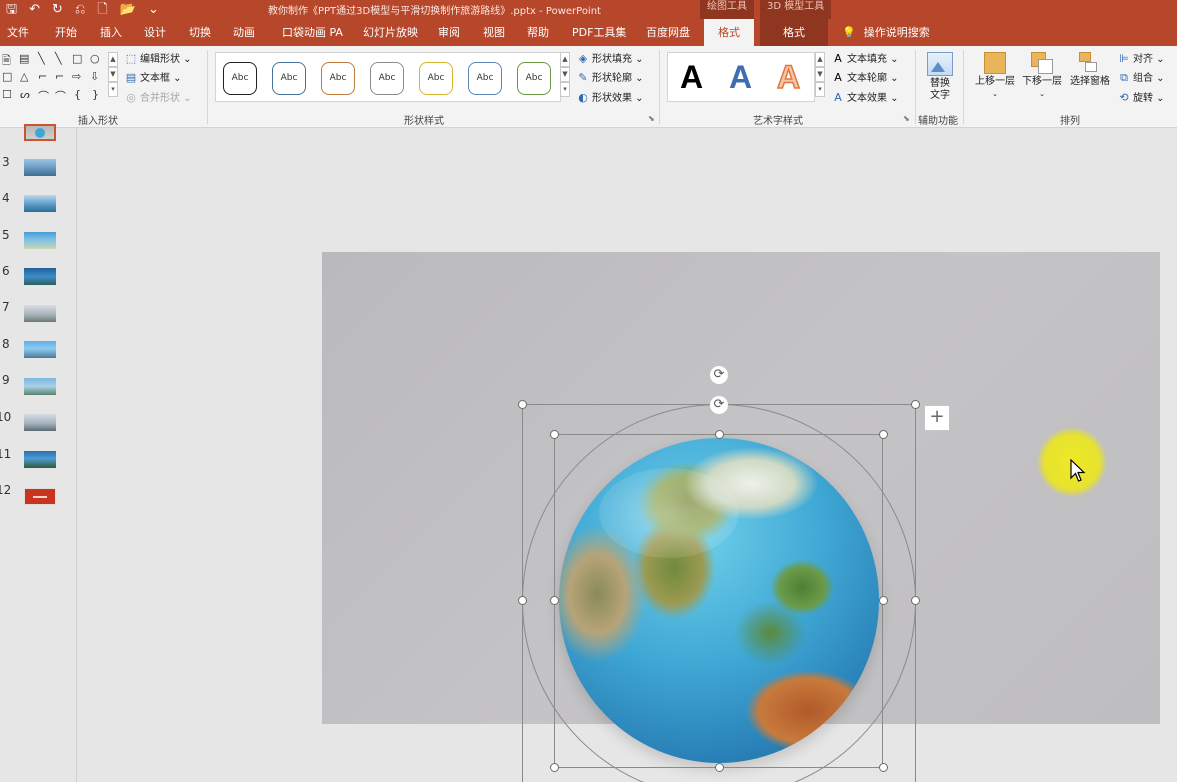 This screenshot has width=1177, height=782. What do you see at coordinates (94, 76) in the screenshot?
I see `down-arrow-shape-icon: ⇩` at bounding box center [94, 76].